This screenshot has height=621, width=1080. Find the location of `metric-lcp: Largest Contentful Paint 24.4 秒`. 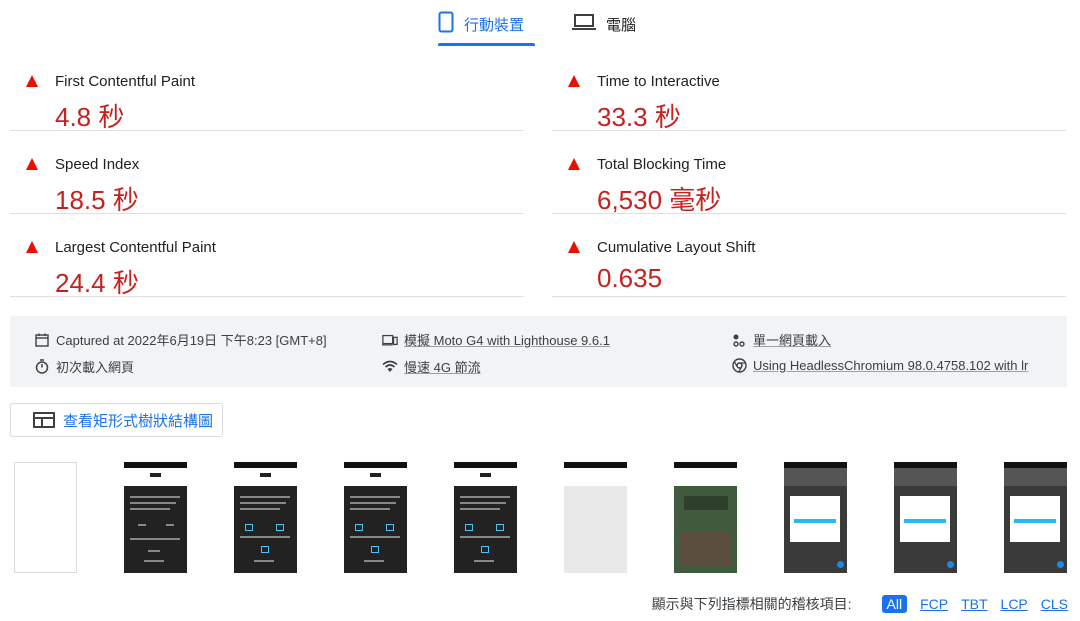

metric-lcp: Largest Contentful Paint 24.4 秒 is located at coordinates (267, 256).